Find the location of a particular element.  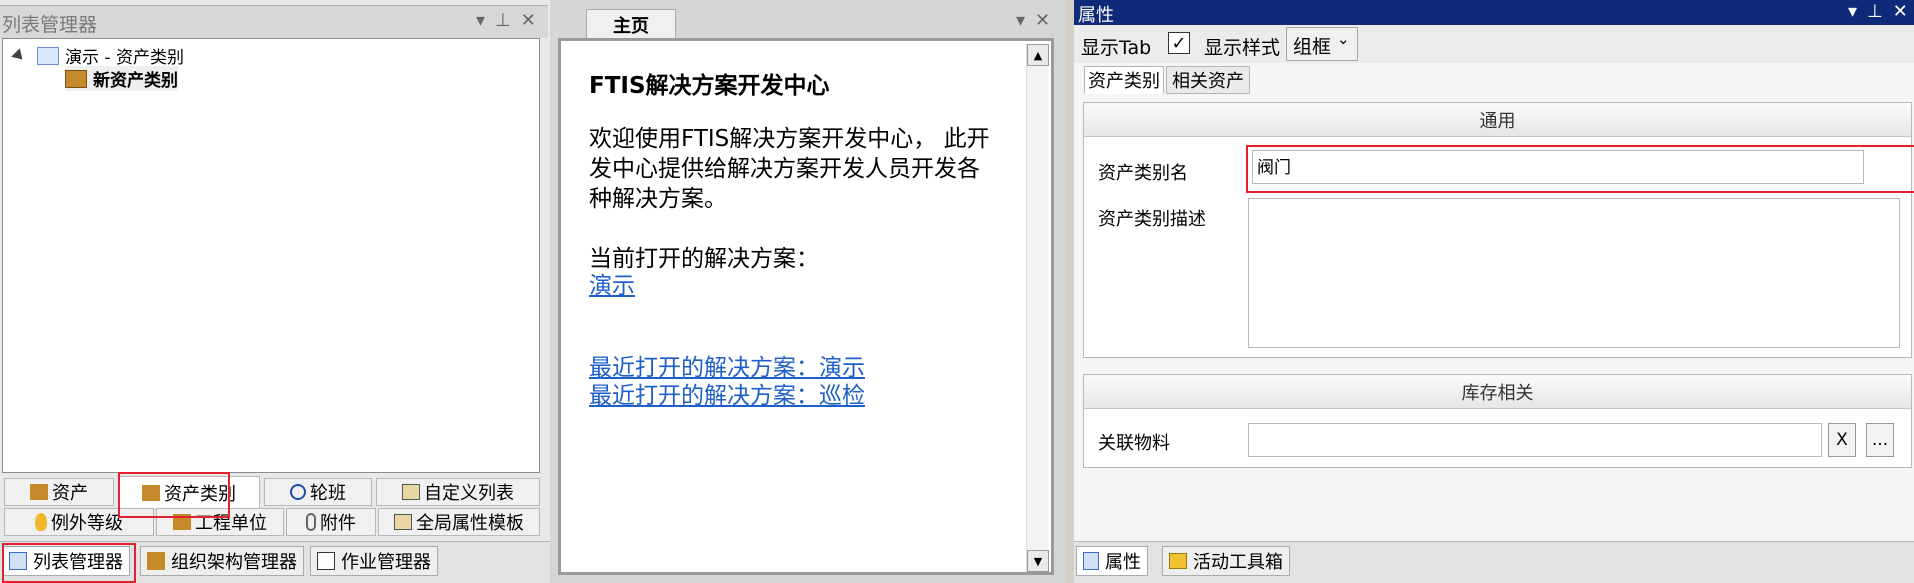

tree-root: 演示 - 资产类别 is located at coordinates (97, 55).